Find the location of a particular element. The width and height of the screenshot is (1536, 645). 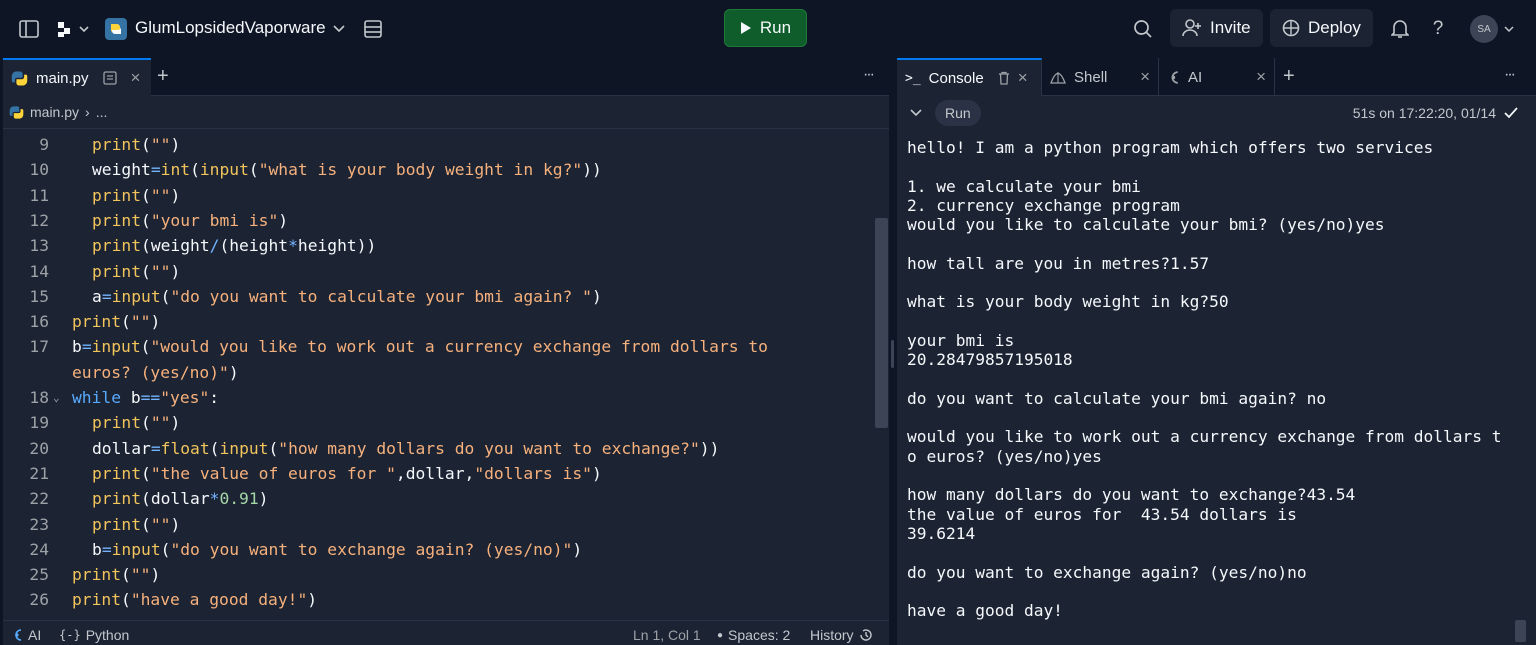

code-token: : is located at coordinates (214, 397).